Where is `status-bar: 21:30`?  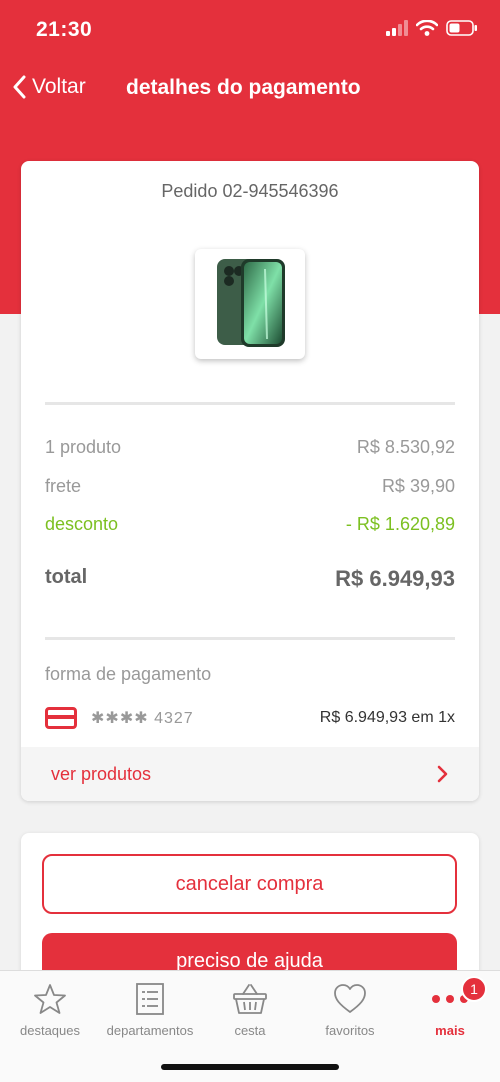
status-bar: 21:30 is located at coordinates (250, 30).